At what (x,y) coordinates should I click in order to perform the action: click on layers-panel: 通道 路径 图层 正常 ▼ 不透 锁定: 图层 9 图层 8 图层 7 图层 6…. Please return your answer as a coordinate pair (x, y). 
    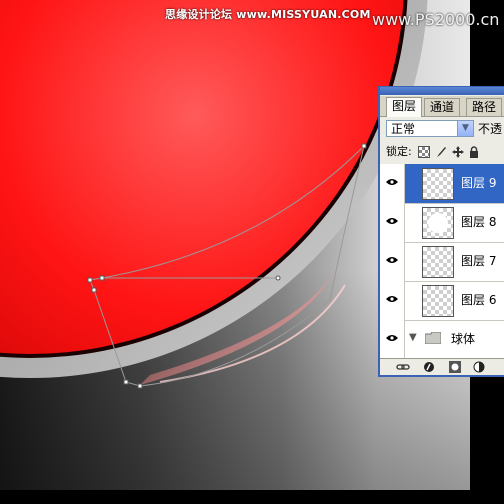
    Looking at the image, I should click on (441, 231).